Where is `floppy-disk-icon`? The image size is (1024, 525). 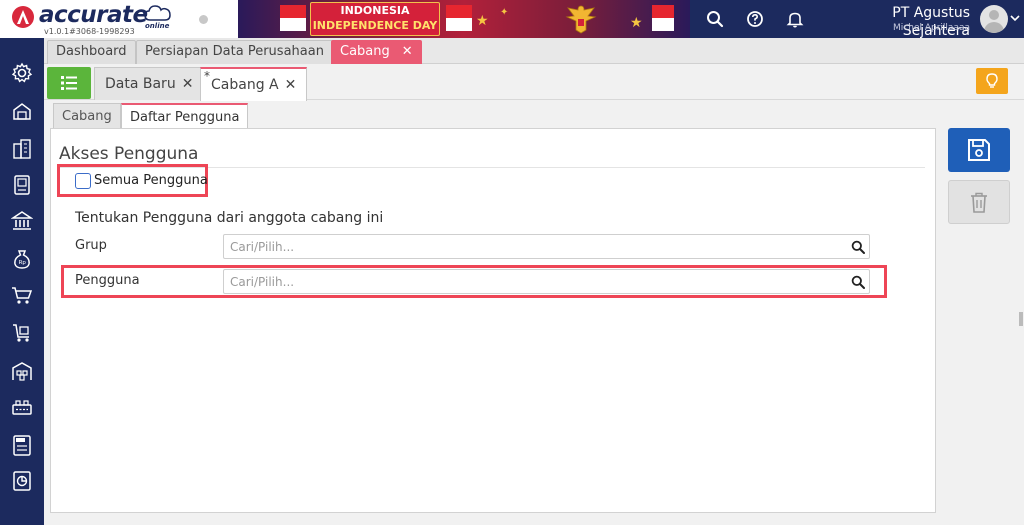
floppy-disk-icon is located at coordinates (979, 150).